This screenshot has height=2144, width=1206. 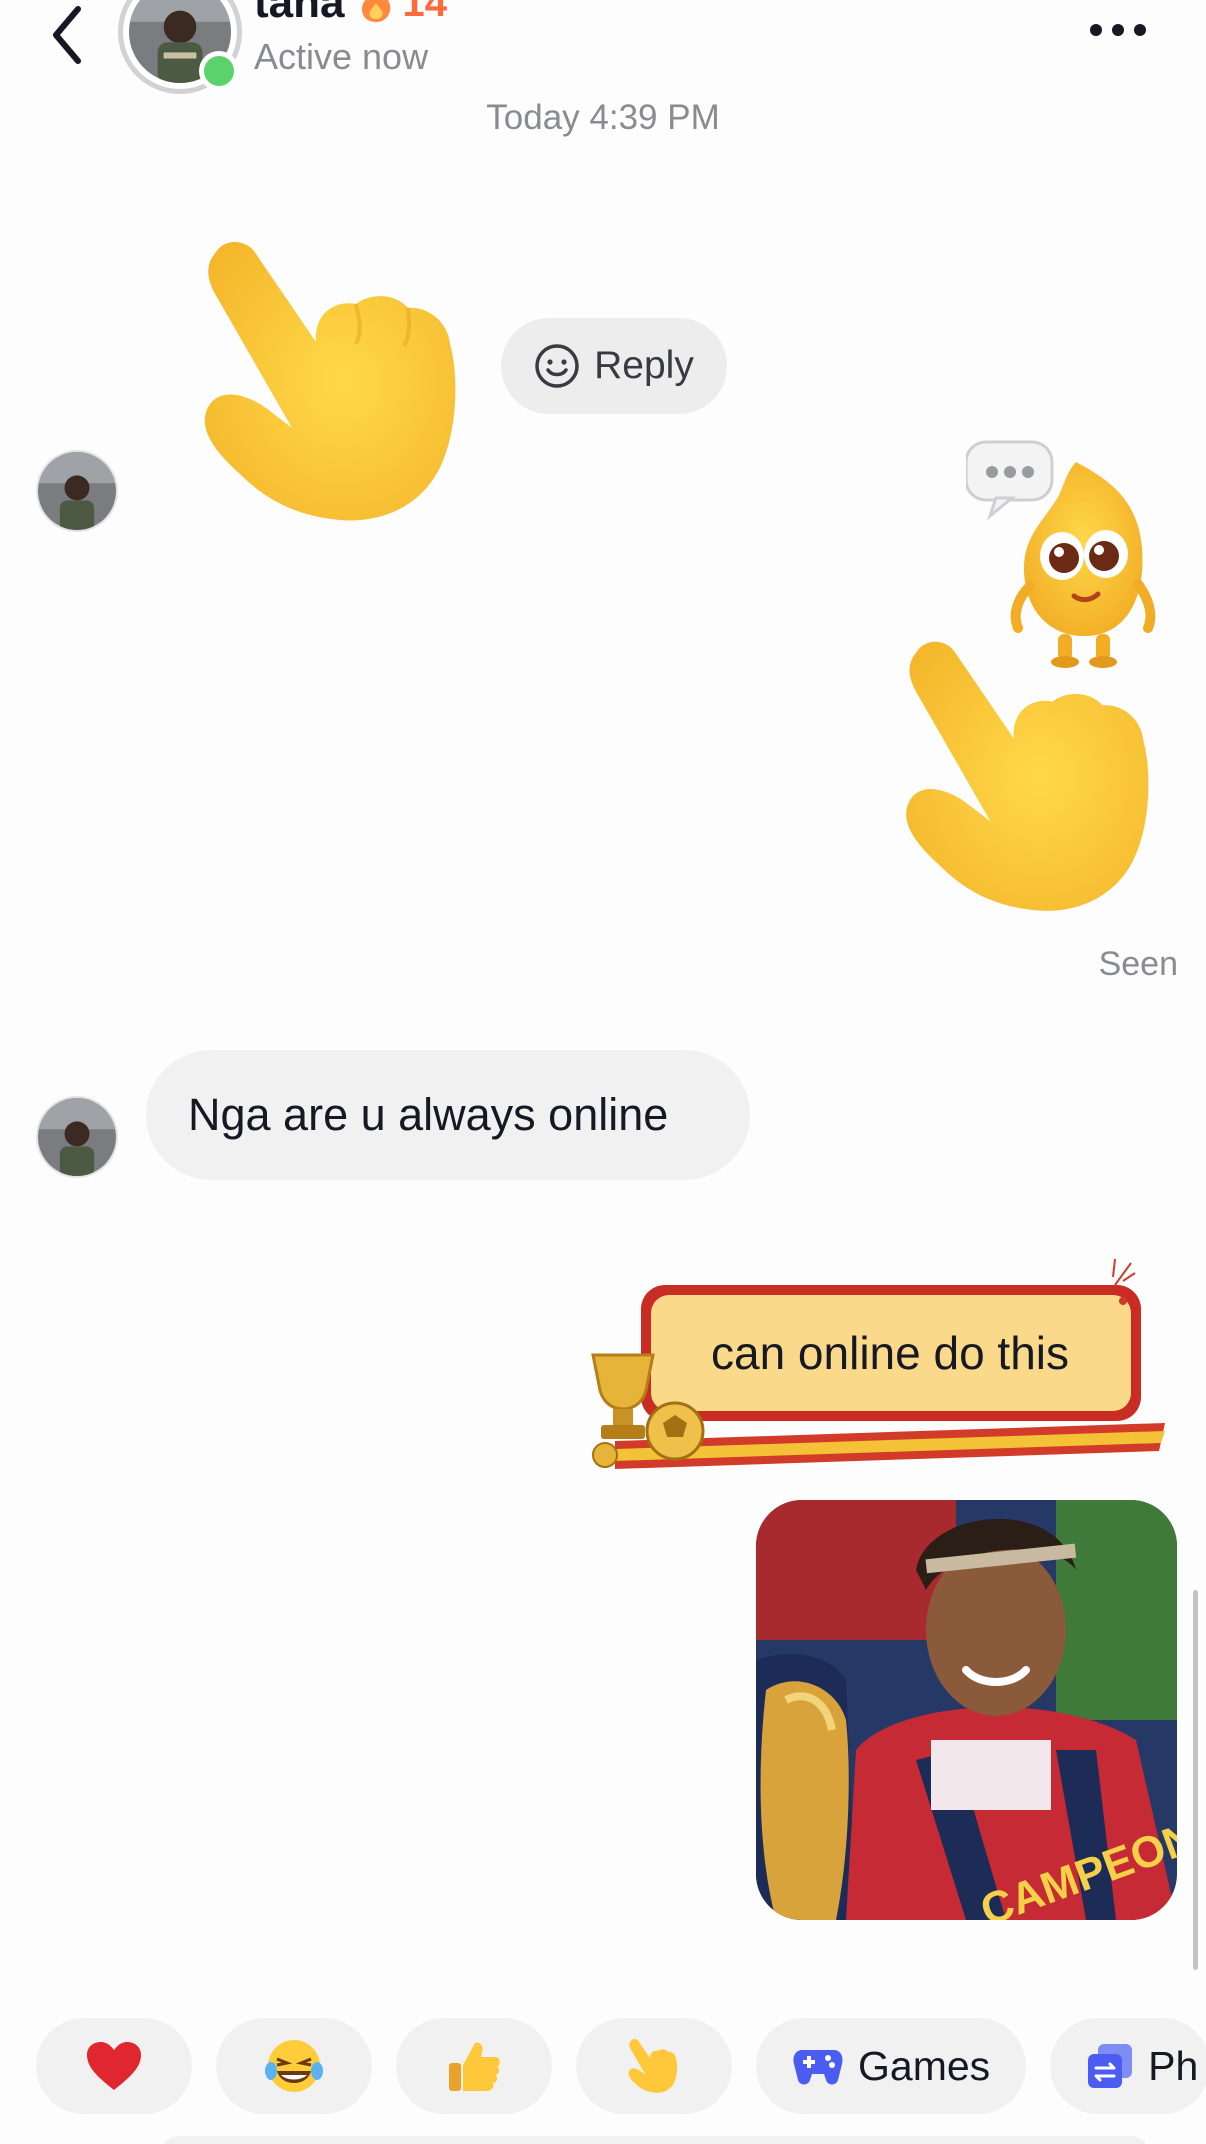 I want to click on laughing-reaction-button, so click(x=294, y=2066).